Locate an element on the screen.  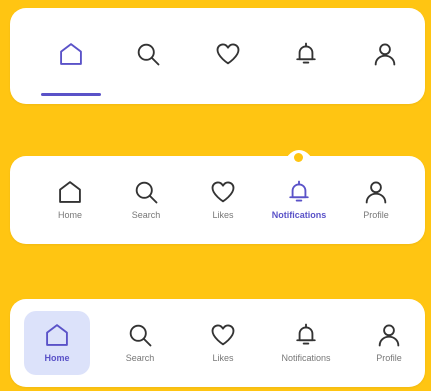
nav-item-search is located at coordinates (148, 54).